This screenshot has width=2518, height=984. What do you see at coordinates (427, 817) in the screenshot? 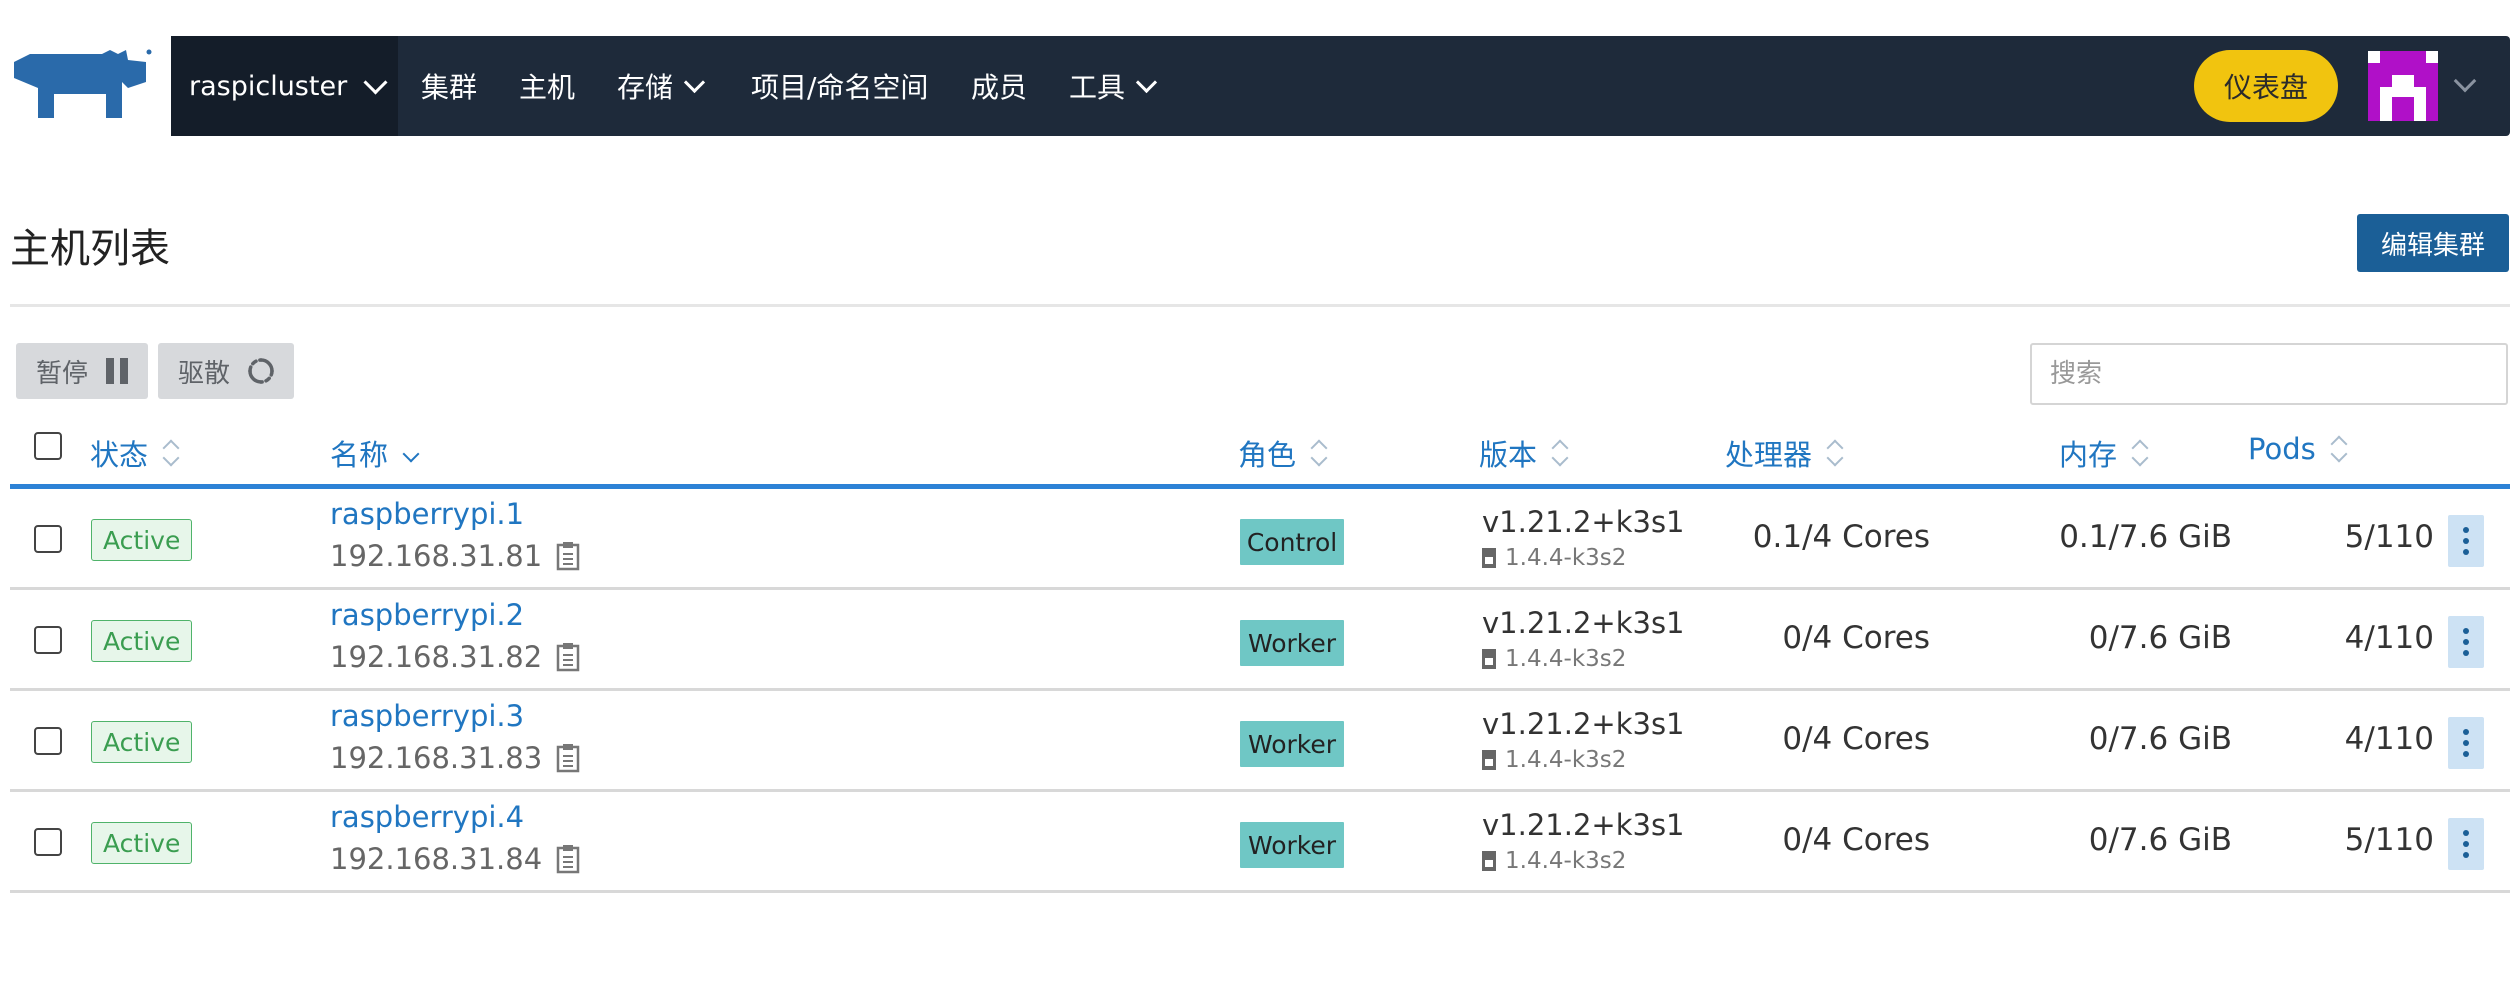
I see `host-name-link: raspberrypi.4` at bounding box center [427, 817].